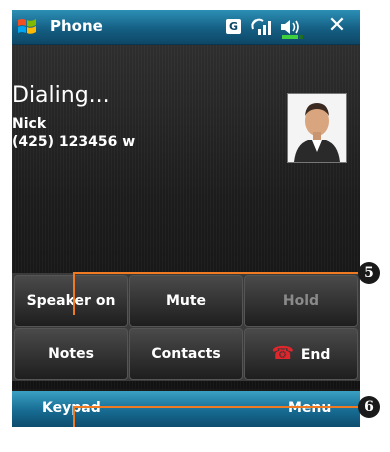  I want to click on speaker-on-button: Speaker on, so click(71, 301).